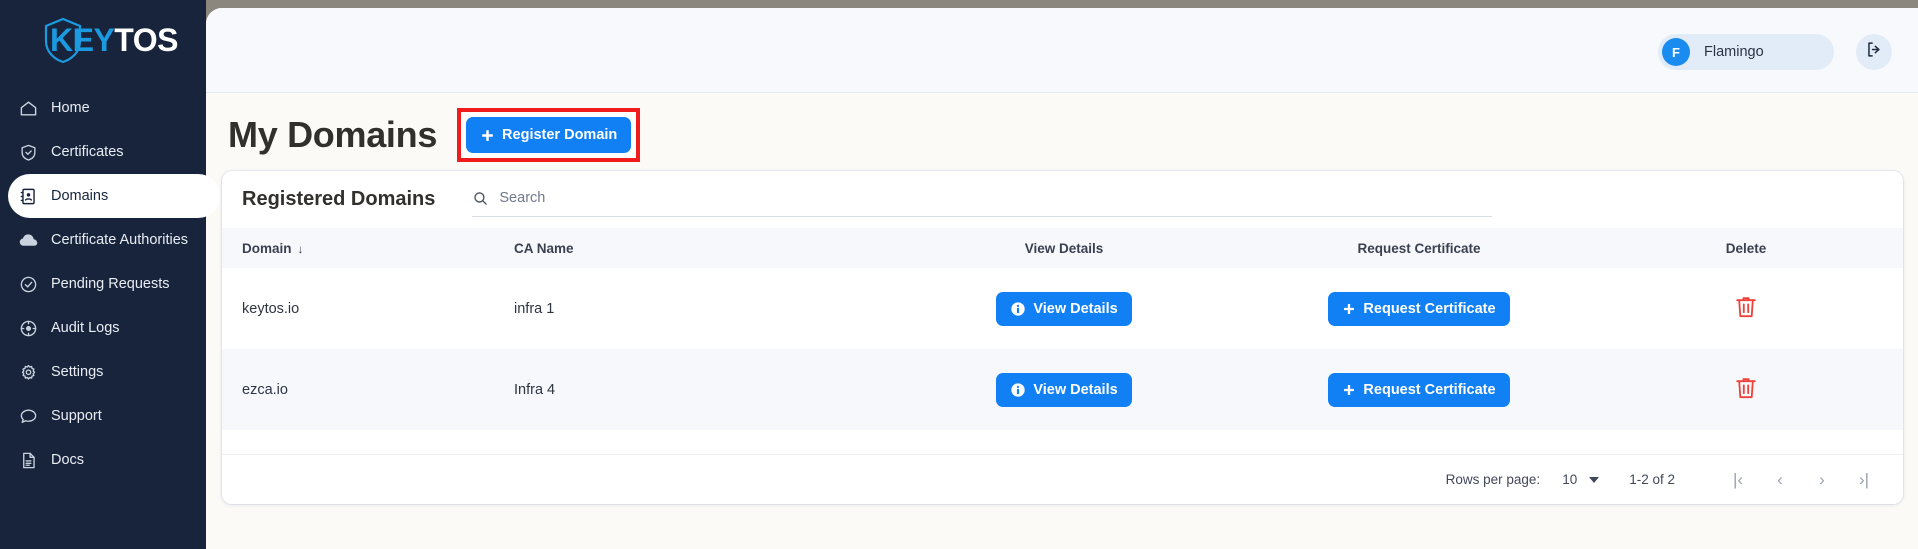  I want to click on sidebar-item-home: Home, so click(103, 108).